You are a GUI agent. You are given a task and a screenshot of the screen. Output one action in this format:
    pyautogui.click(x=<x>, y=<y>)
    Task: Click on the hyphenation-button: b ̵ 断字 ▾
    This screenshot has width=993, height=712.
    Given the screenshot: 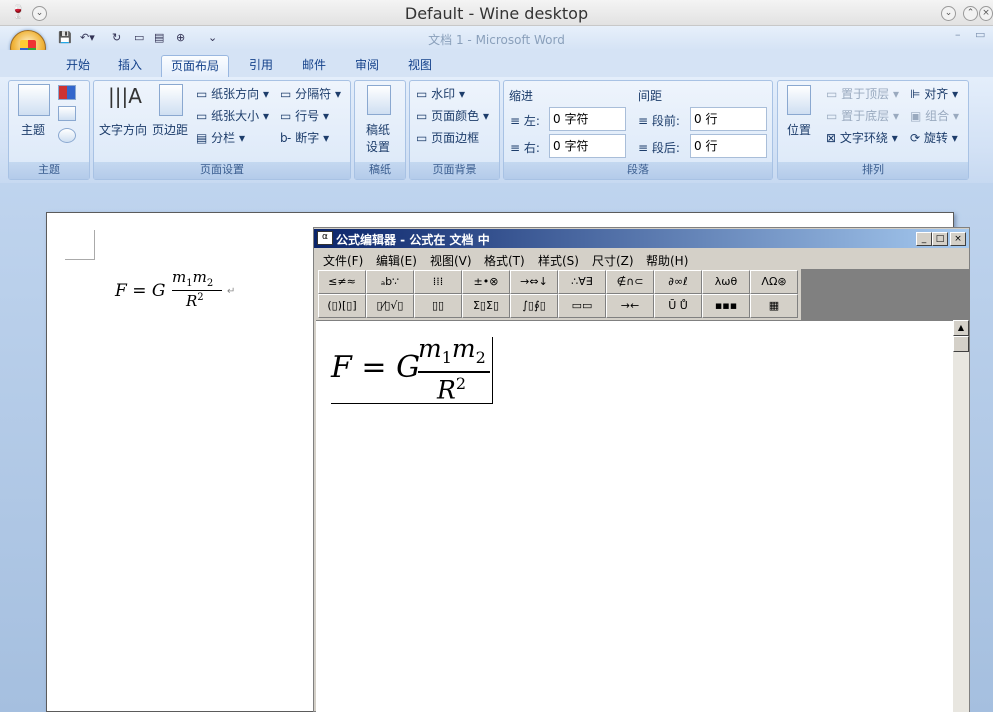 What is the action you would take?
    pyautogui.click(x=304, y=137)
    